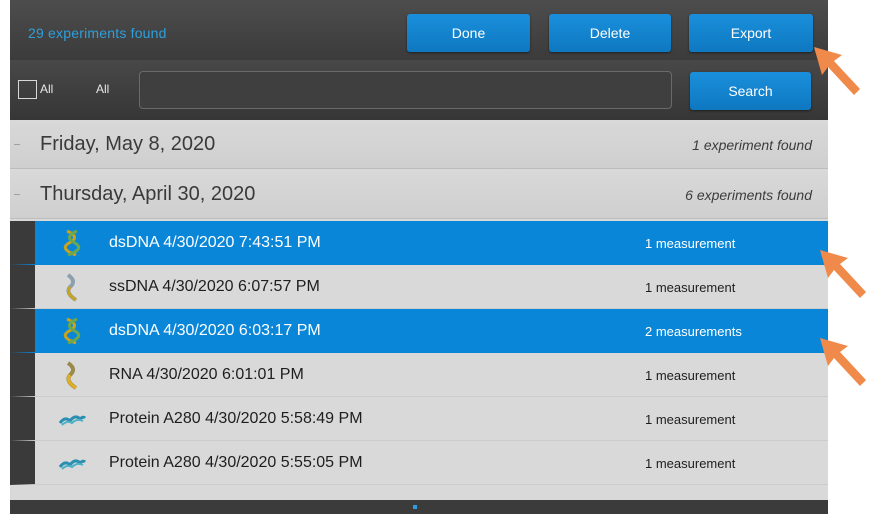 This screenshot has width=872, height=514. I want to click on group-header-may-8: Friday, May 8, 2020 1 experiment found, so click(419, 145).